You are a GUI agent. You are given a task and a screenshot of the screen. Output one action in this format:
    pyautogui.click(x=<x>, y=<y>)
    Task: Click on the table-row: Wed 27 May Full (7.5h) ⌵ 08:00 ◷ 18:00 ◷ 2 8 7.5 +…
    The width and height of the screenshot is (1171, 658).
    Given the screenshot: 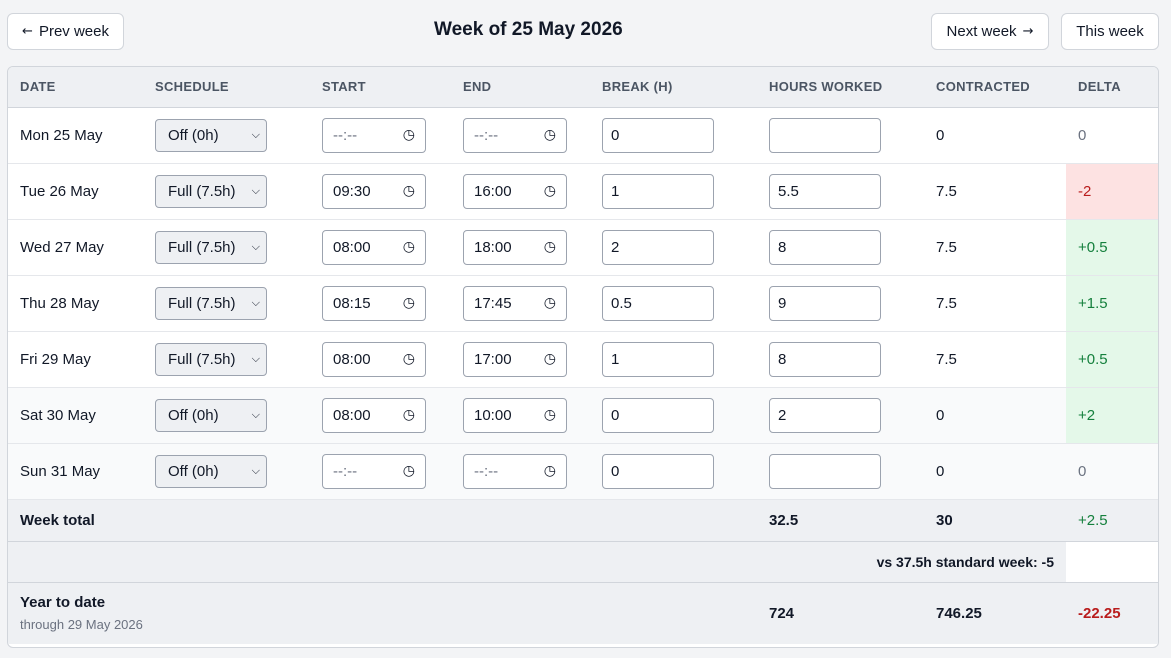 What is the action you would take?
    pyautogui.click(x=583, y=247)
    